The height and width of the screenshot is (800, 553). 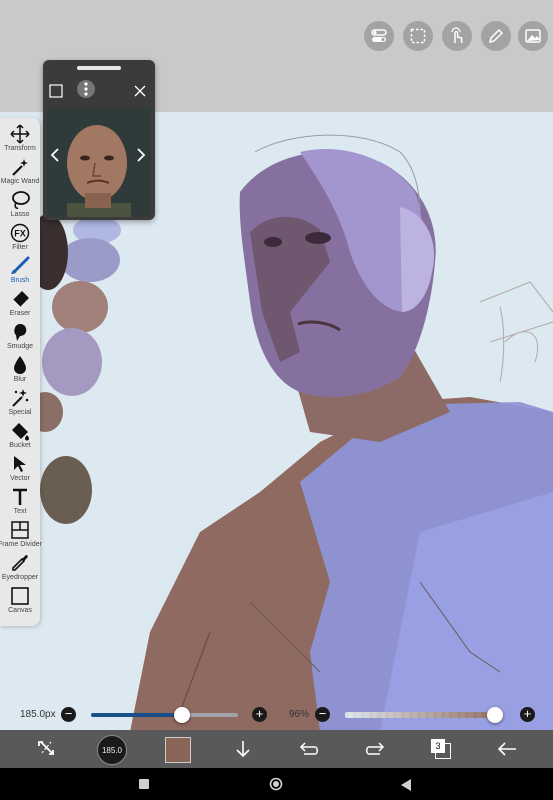 What do you see at coordinates (406, 787) in the screenshot?
I see `back-nav-icon` at bounding box center [406, 787].